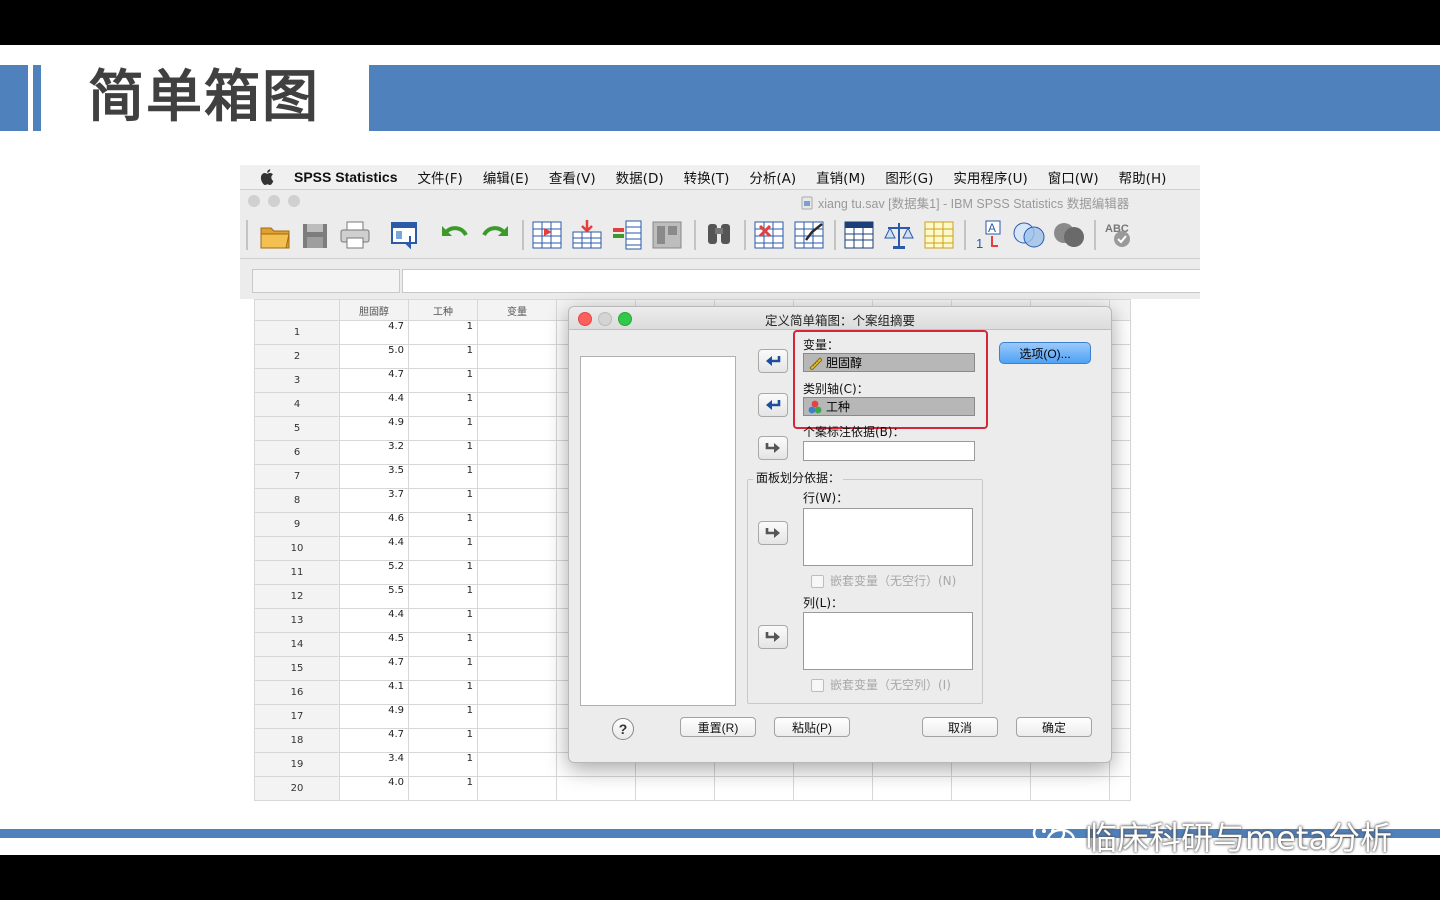 The width and height of the screenshot is (1440, 900). Describe the element at coordinates (587, 235) in the screenshot. I see `goto-variable-icon` at that location.